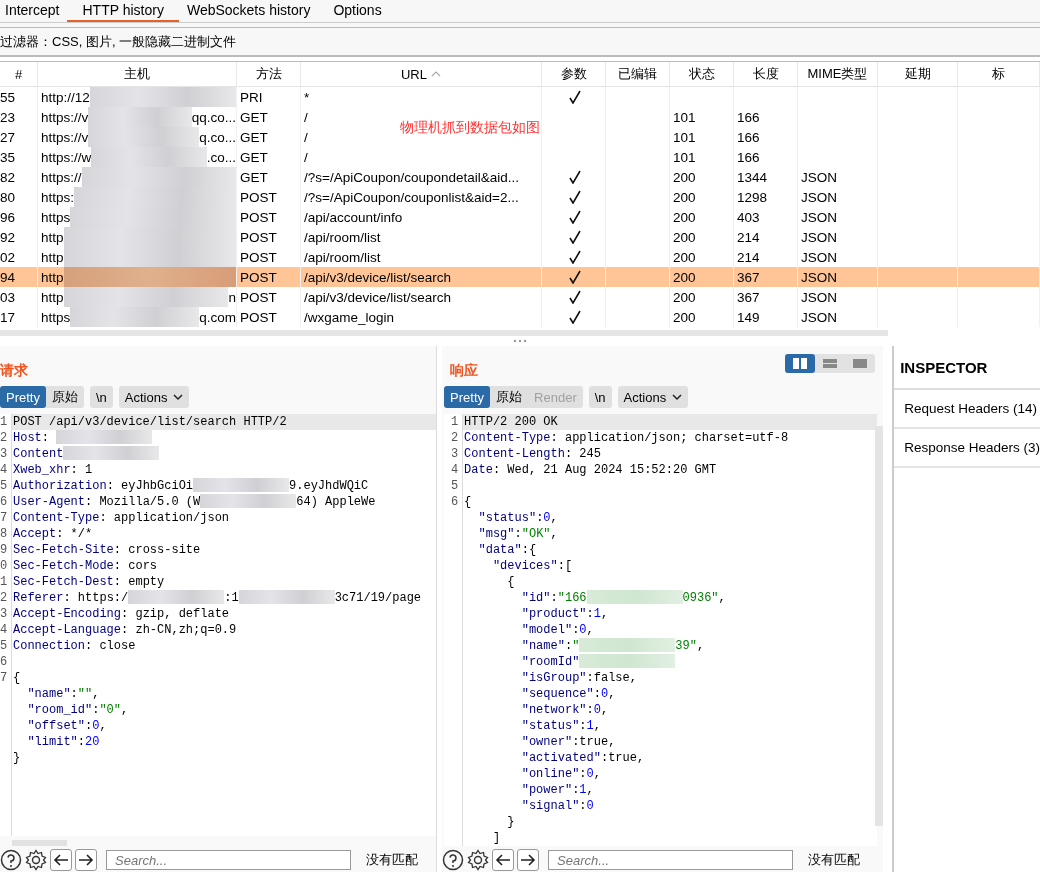 The image size is (1040, 872). Describe the element at coordinates (232, 297) in the screenshot. I see `table-cell: n` at that location.